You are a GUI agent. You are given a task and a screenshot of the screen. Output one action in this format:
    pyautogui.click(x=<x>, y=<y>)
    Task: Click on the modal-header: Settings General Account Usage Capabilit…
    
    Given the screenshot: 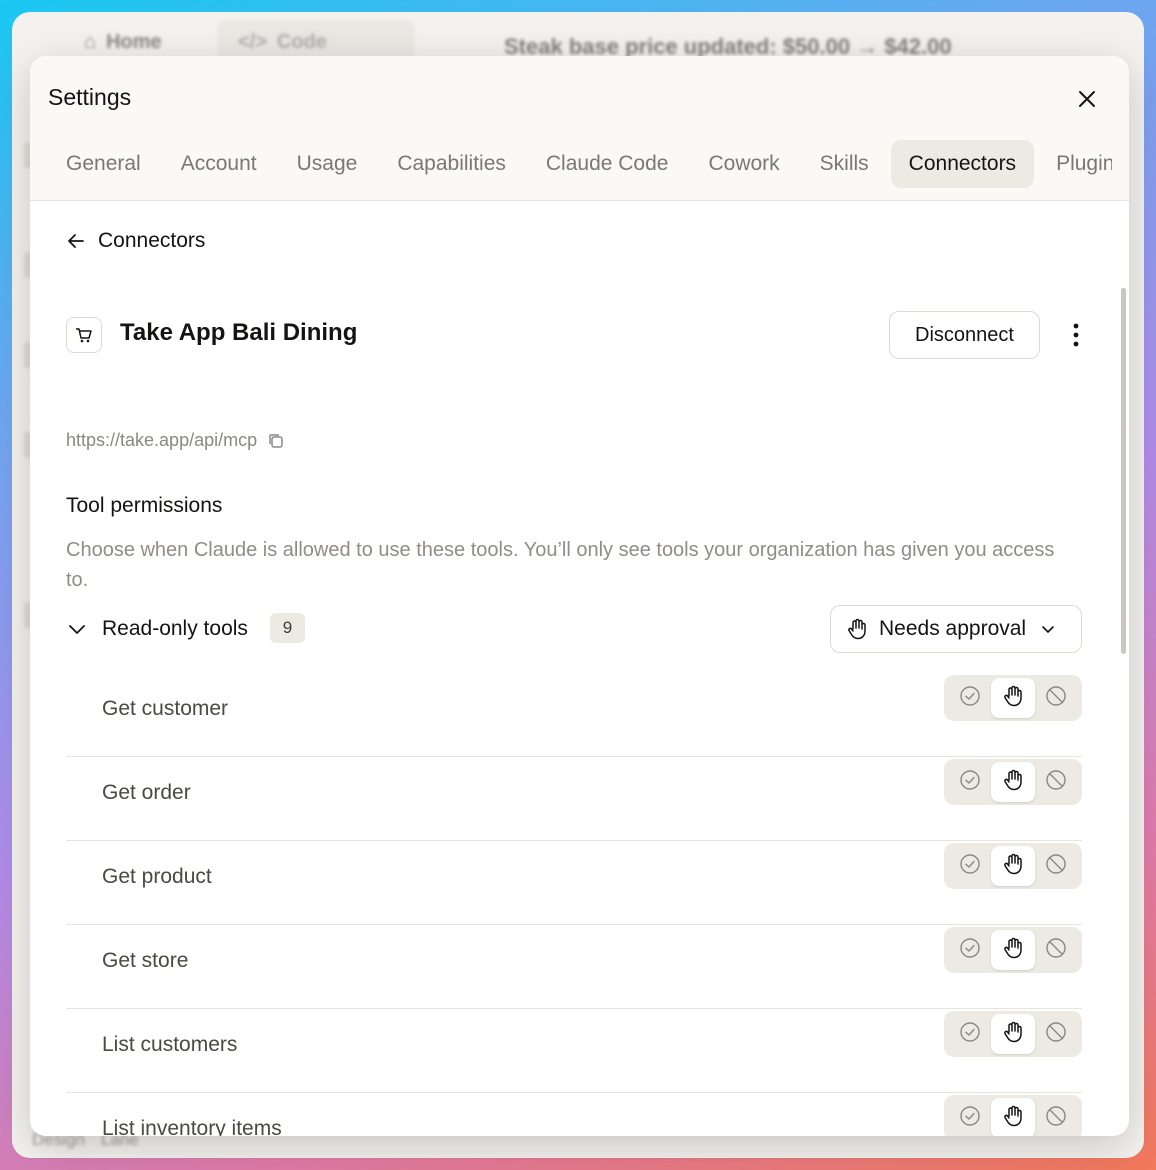 What is the action you would take?
    pyautogui.click(x=579, y=128)
    